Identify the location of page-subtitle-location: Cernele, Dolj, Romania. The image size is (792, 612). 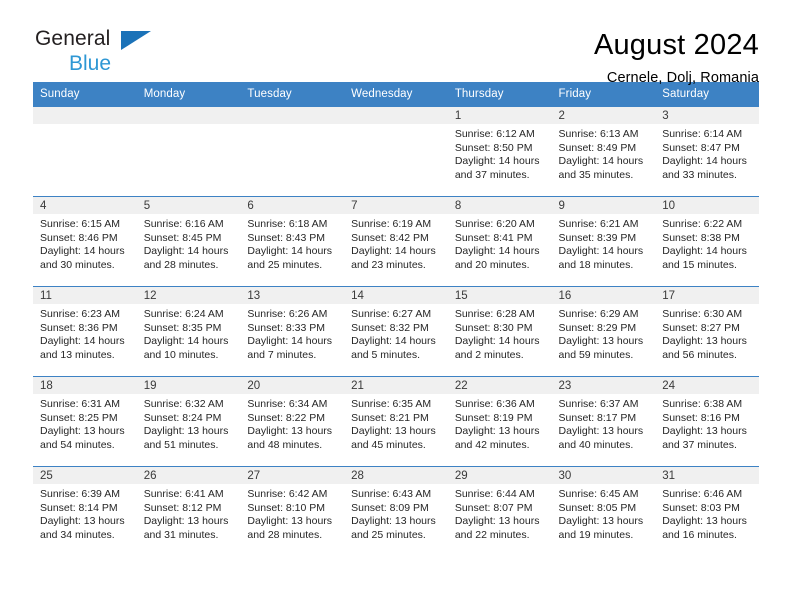
(682, 78).